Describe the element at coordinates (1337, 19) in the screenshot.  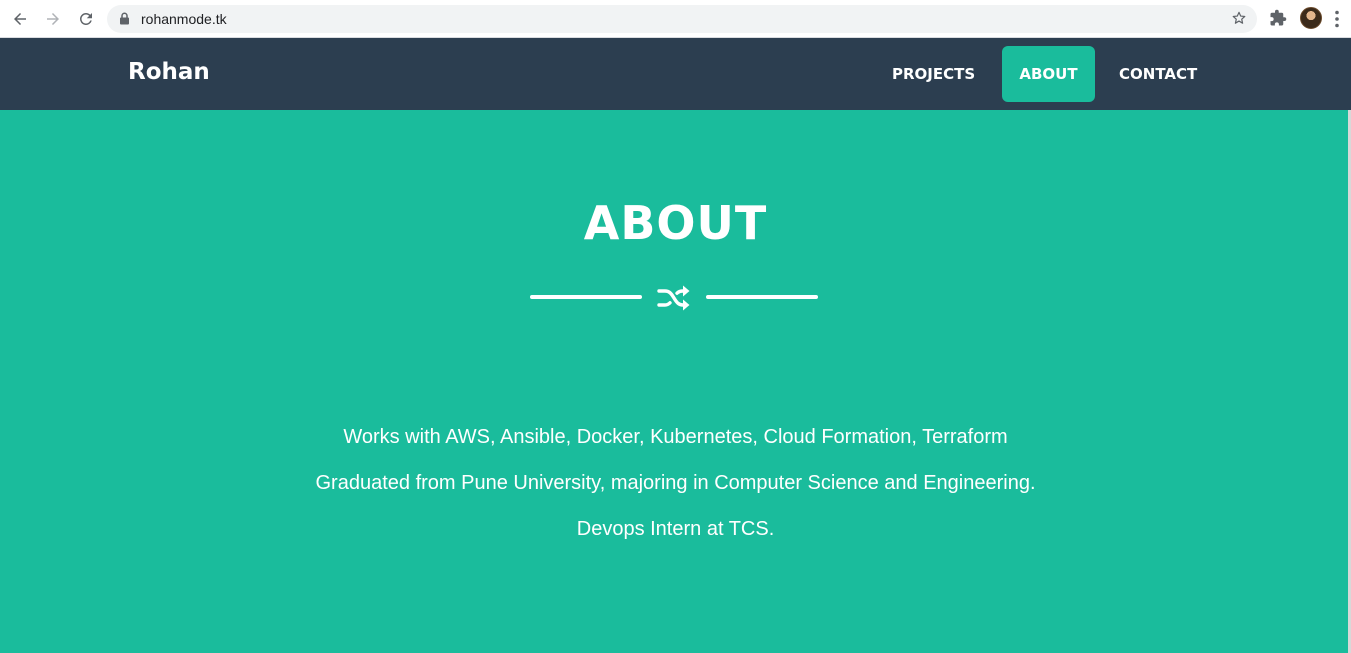
I see `more-vertical-icon` at that location.